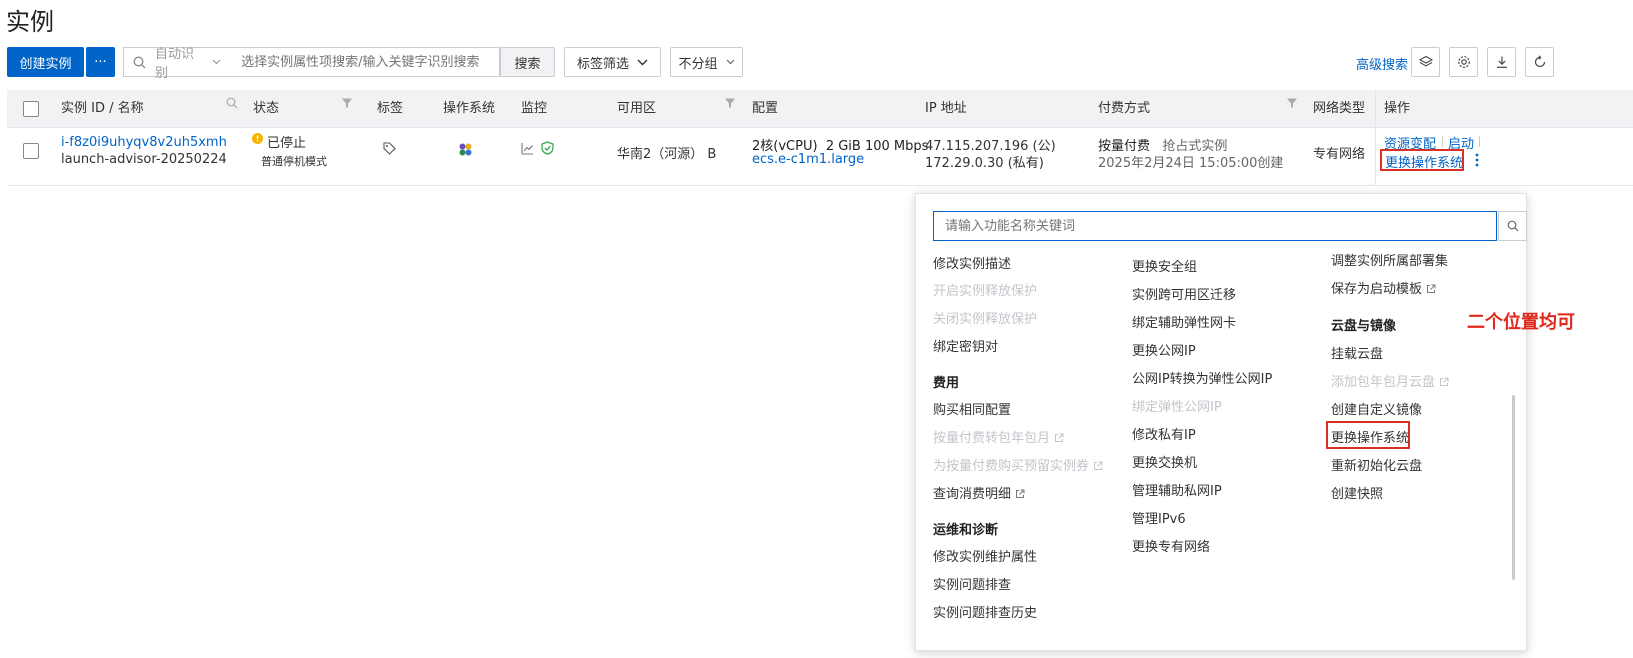 Image resolution: width=1633 pixels, height=658 pixels. Describe the element at coordinates (1177, 405) in the screenshot. I see `menu-item: 绑定弹性公网IP` at that location.